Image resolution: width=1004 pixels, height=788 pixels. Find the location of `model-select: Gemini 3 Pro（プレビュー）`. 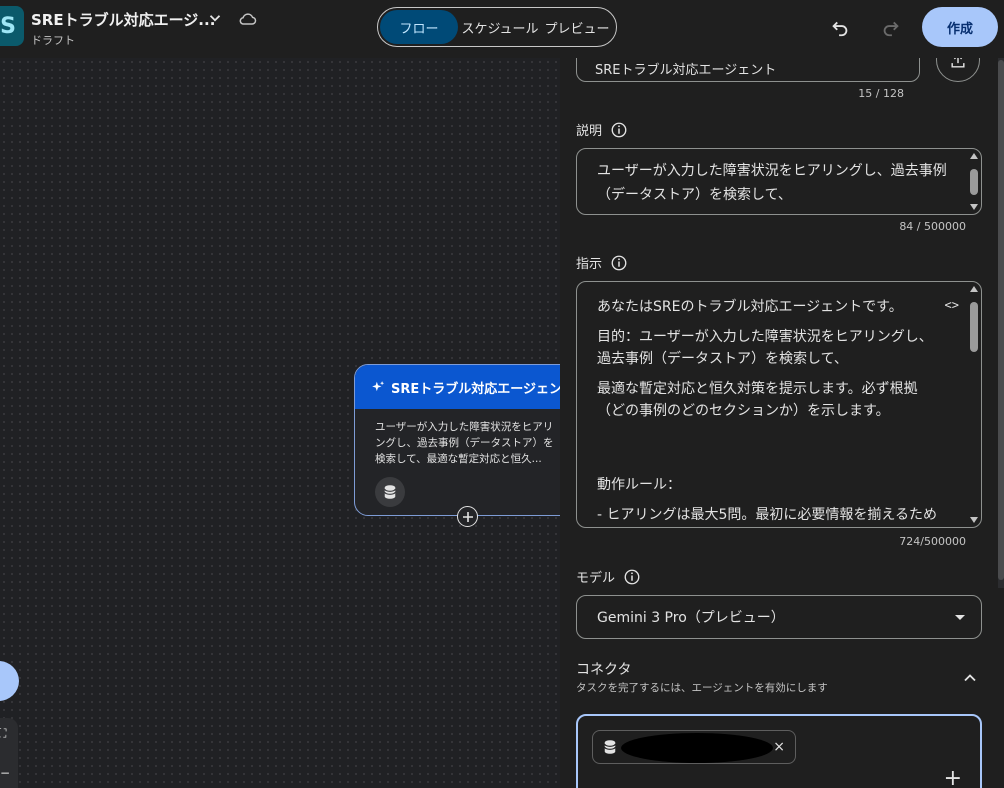

model-select: Gemini 3 Pro（プレビュー） is located at coordinates (779, 617).